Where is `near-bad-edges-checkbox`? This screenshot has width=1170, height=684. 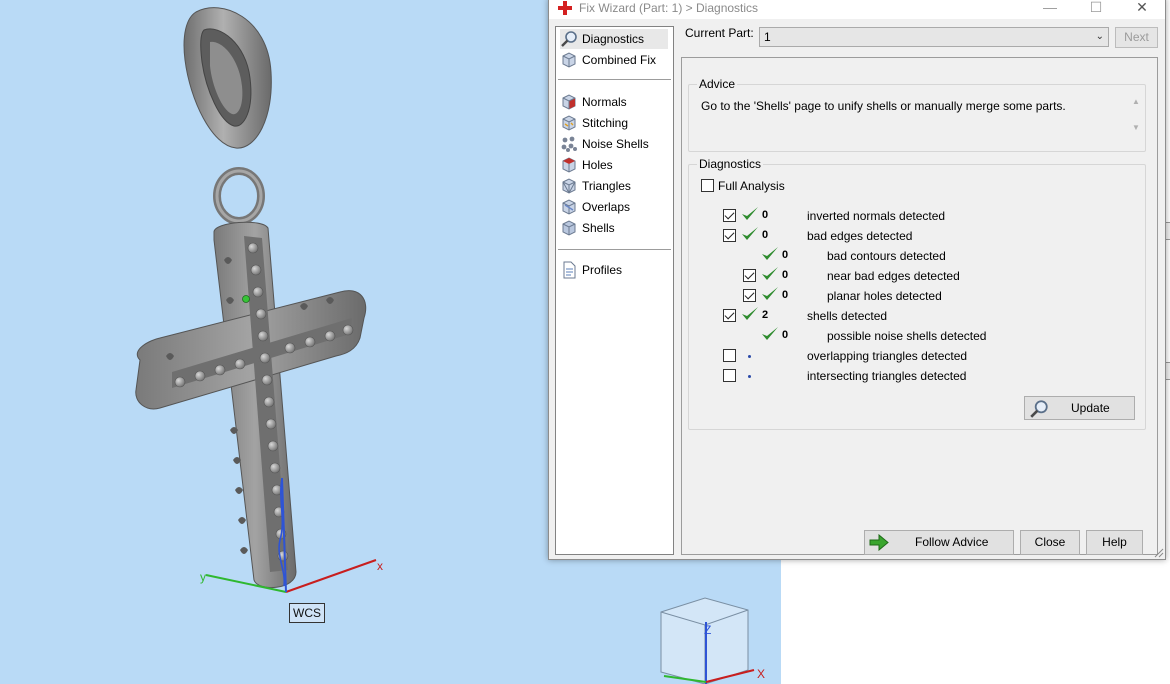 near-bad-edges-checkbox is located at coordinates (749, 275).